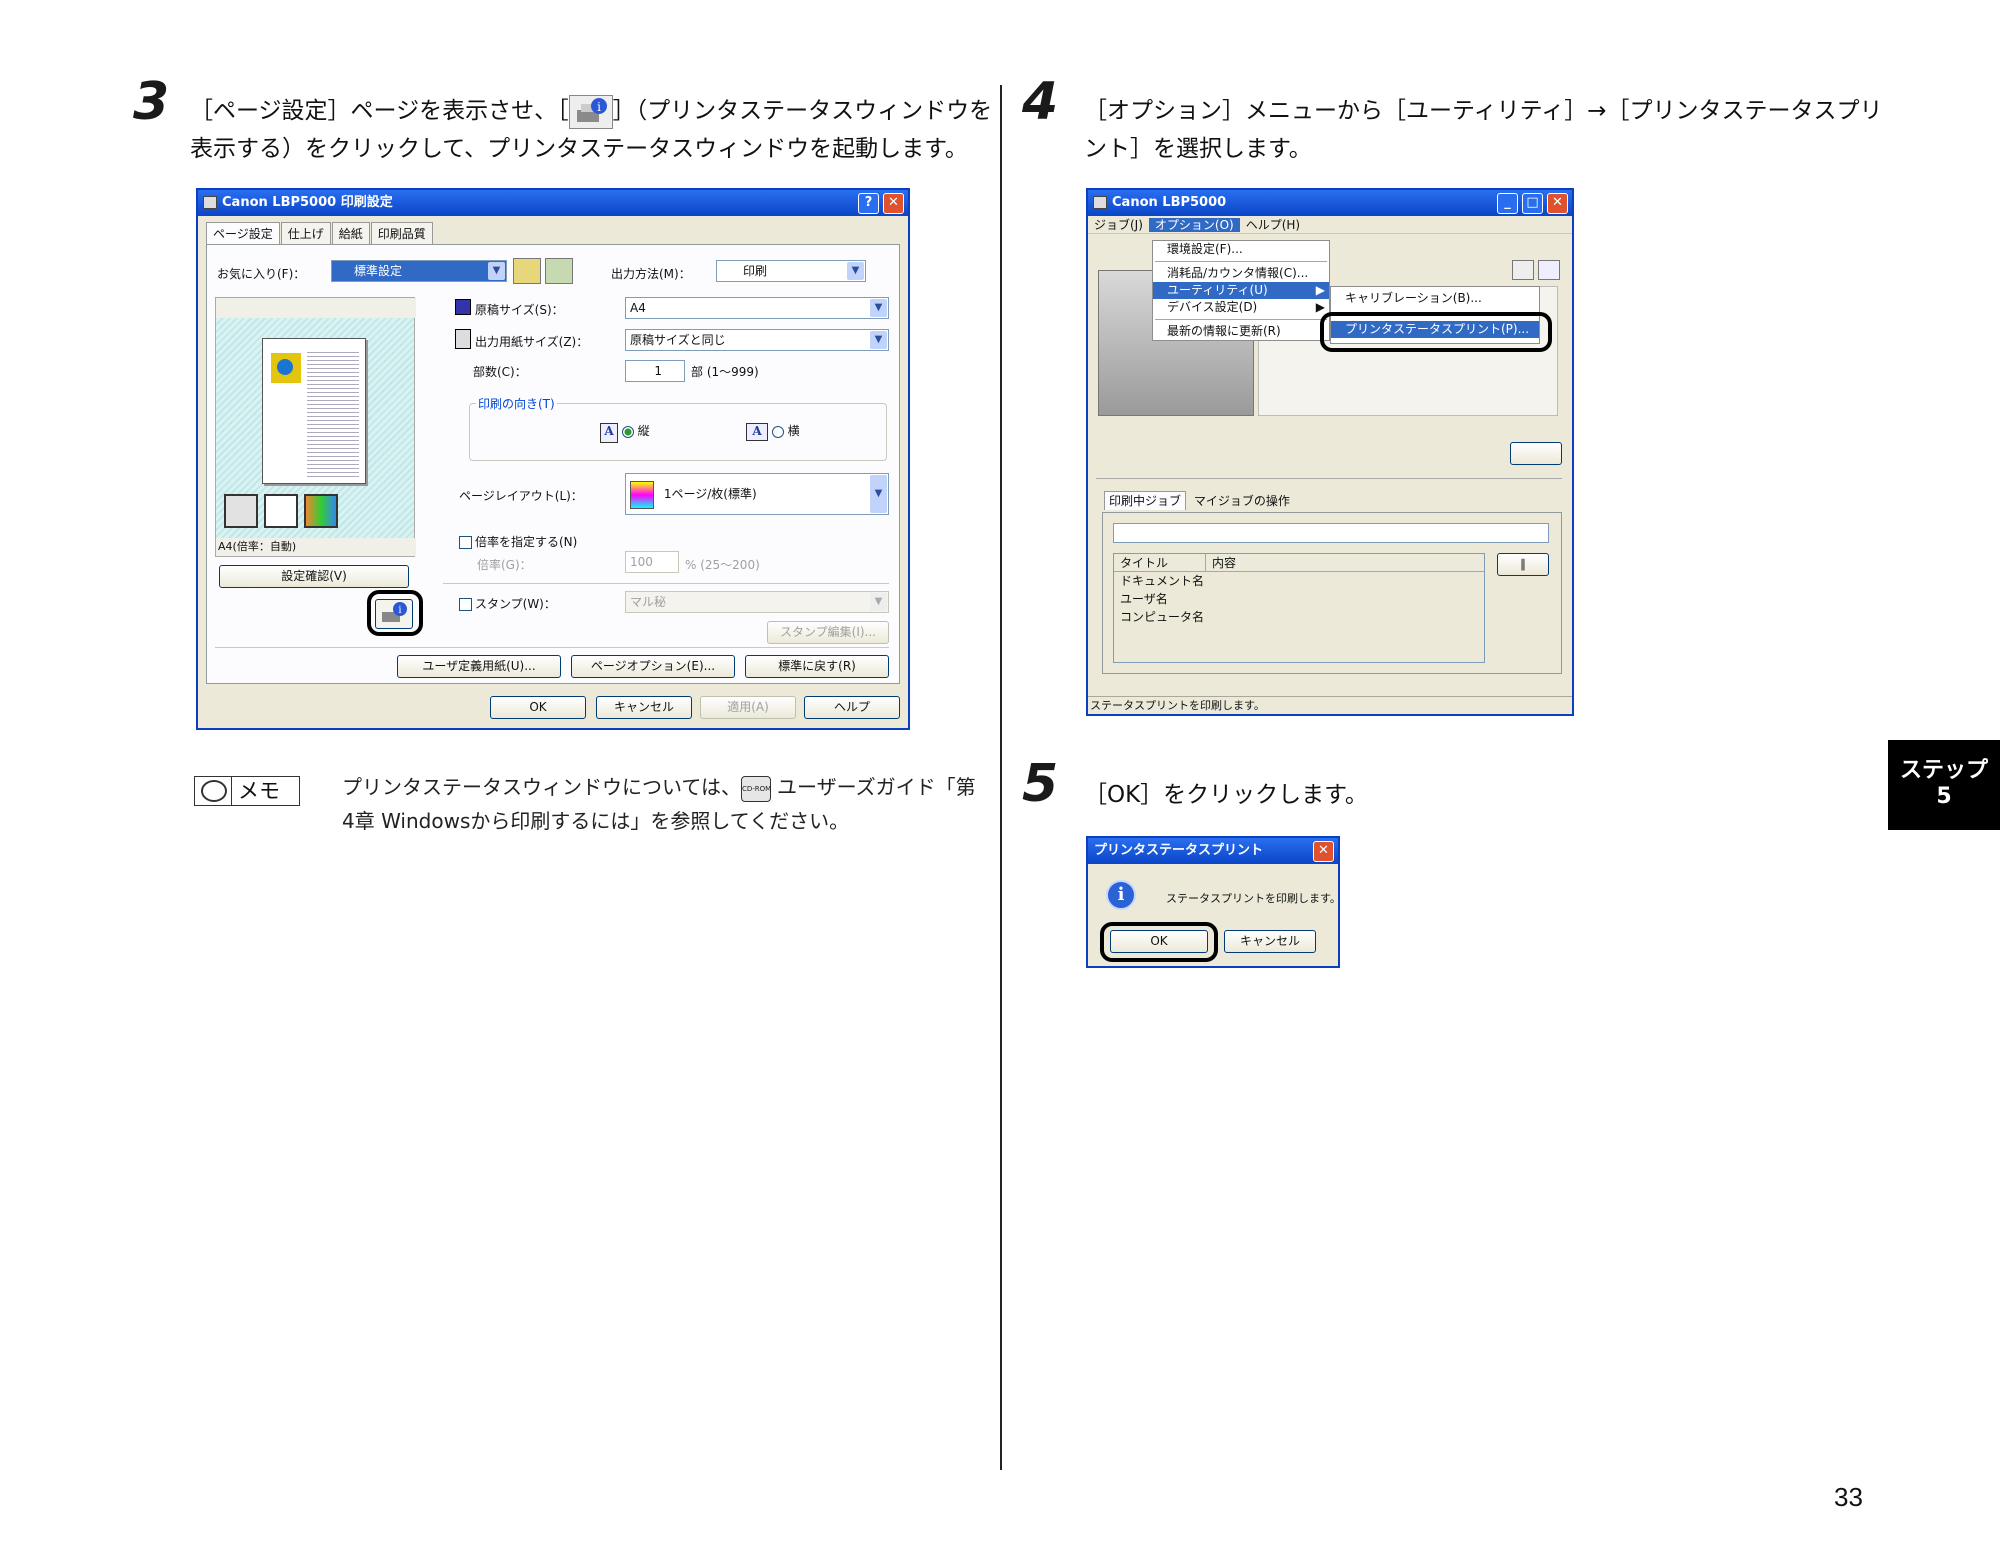 The image size is (2000, 1556). Describe the element at coordinates (1345, 562) in the screenshot. I see `header-content: 内容` at that location.